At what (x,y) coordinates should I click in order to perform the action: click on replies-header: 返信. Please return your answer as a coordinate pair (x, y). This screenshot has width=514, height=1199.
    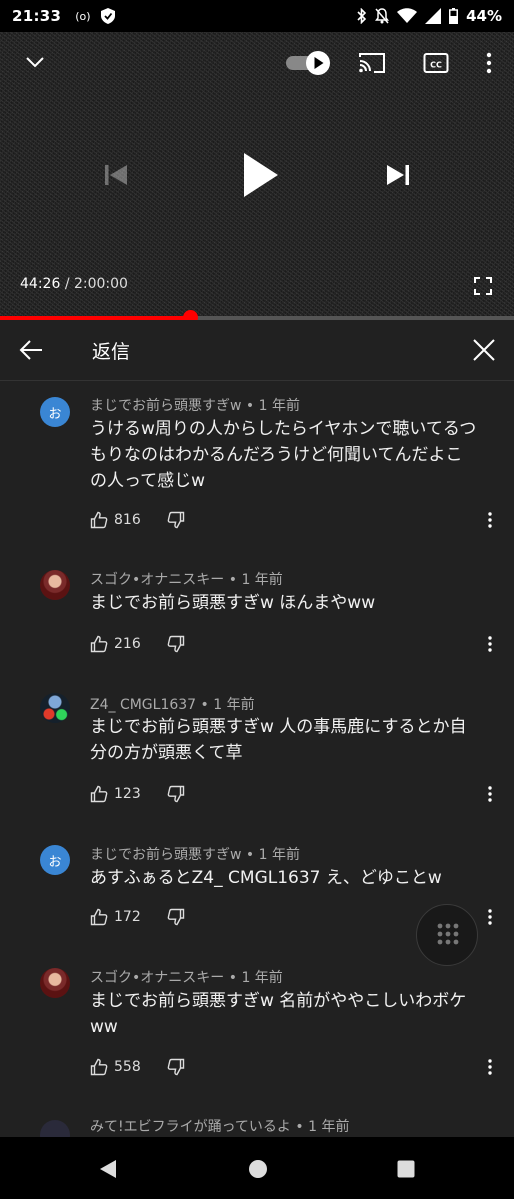
    Looking at the image, I should click on (257, 350).